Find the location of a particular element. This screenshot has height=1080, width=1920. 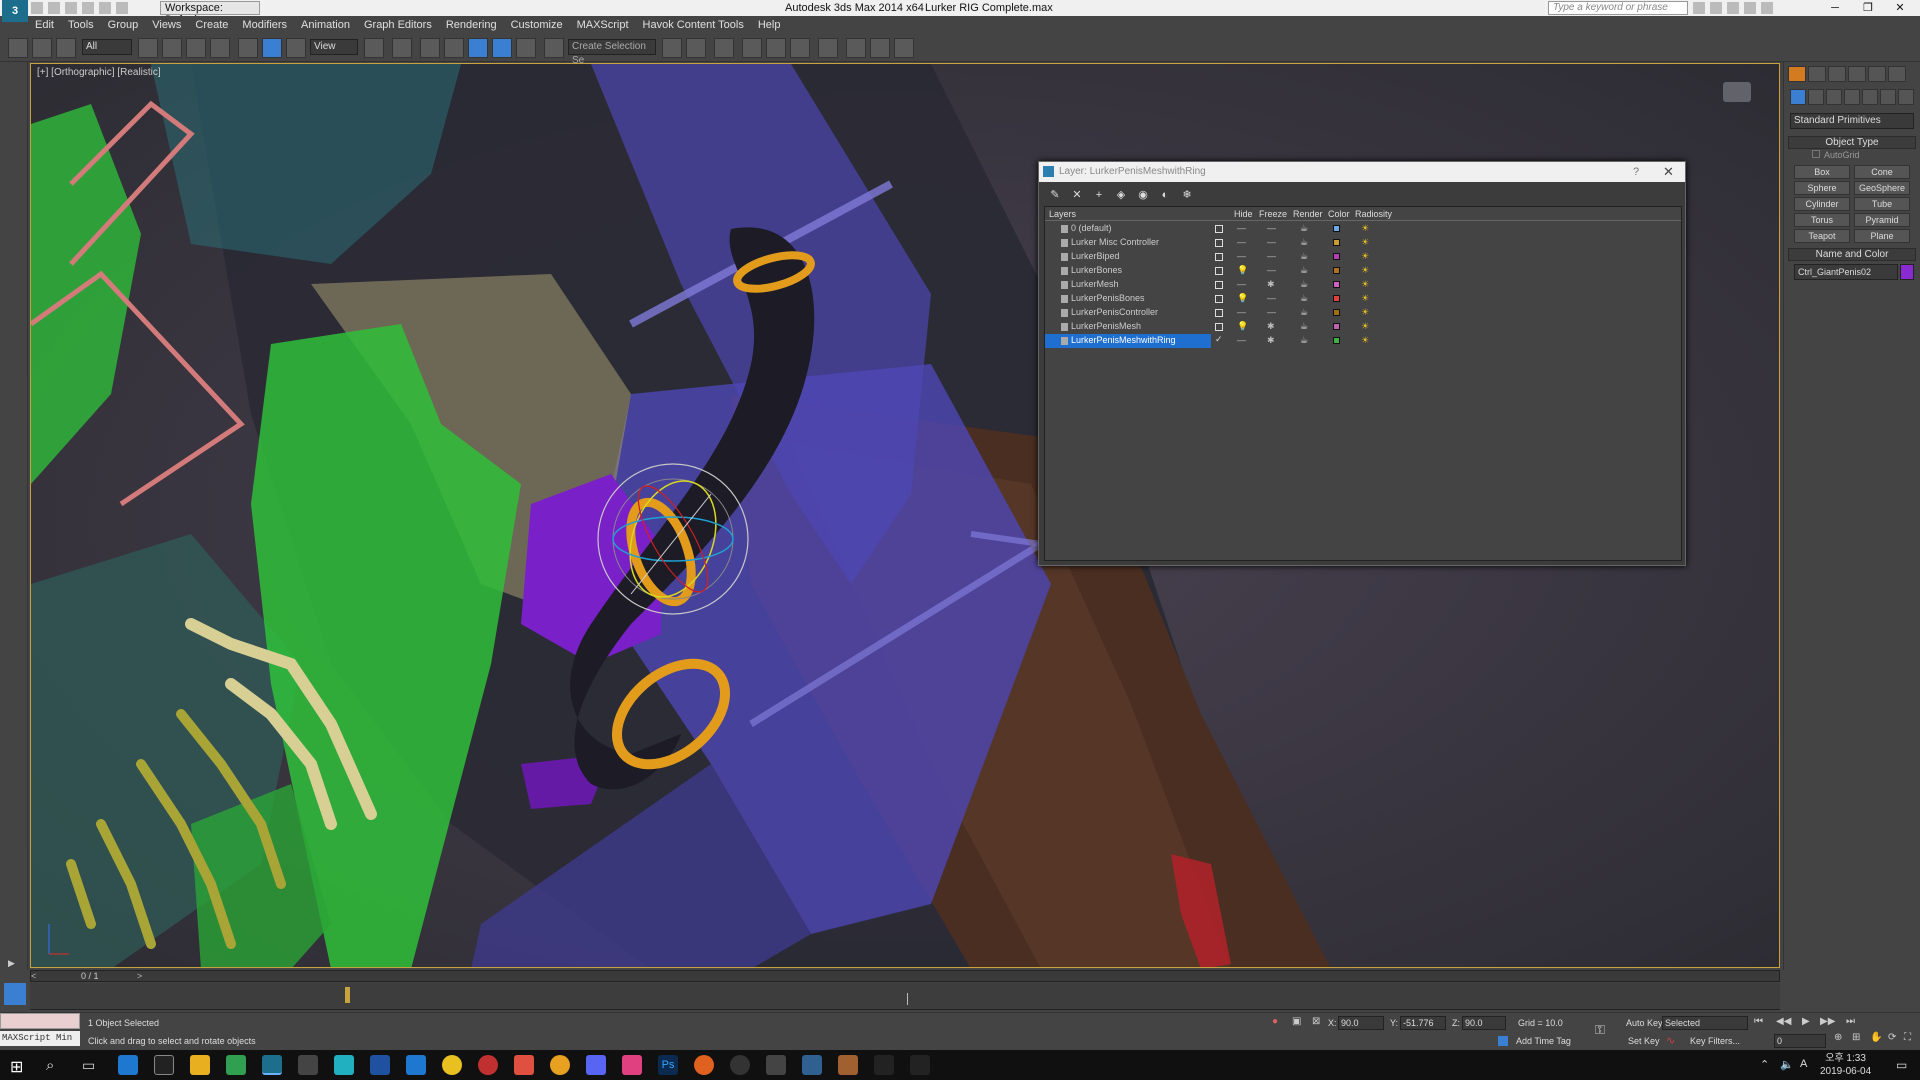

select-by-name-icon is located at coordinates (172, 48).